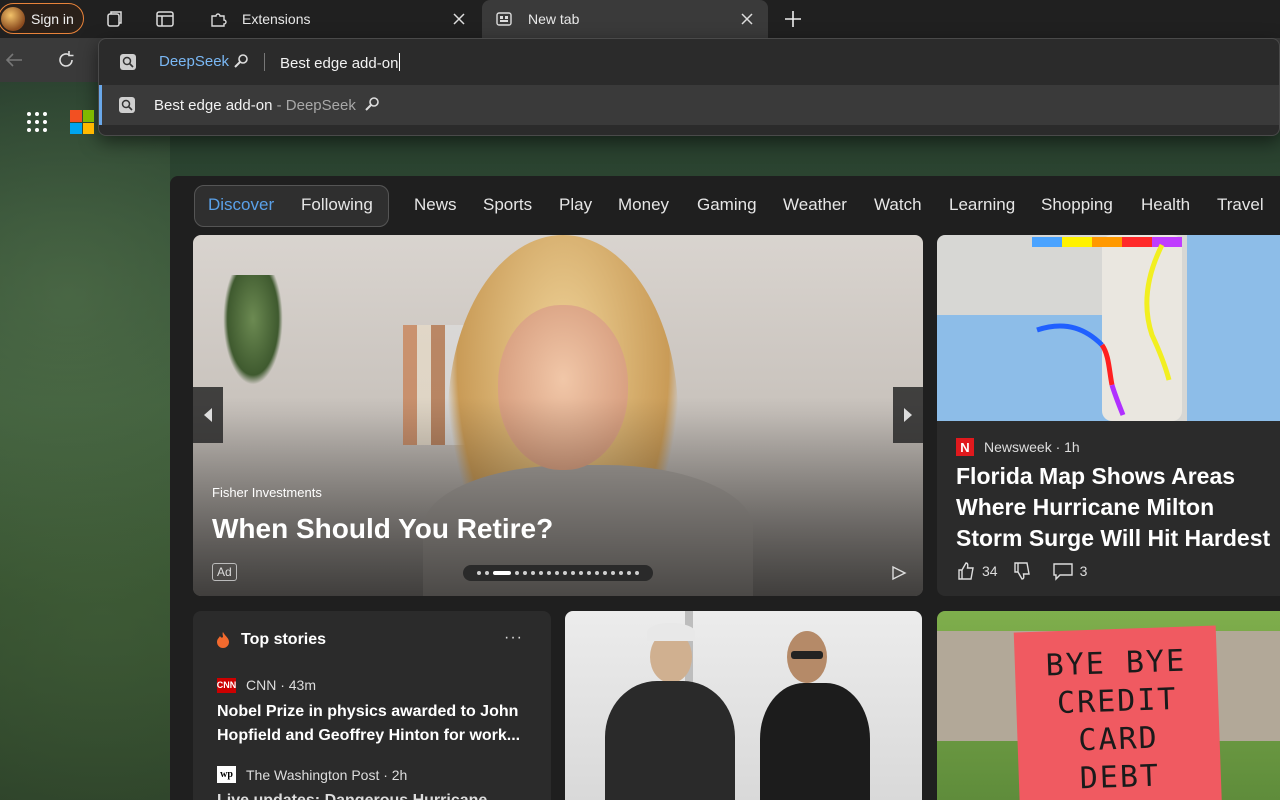 The width and height of the screenshot is (1280, 800). I want to click on washington-post-logo-icon: wp, so click(226, 774).